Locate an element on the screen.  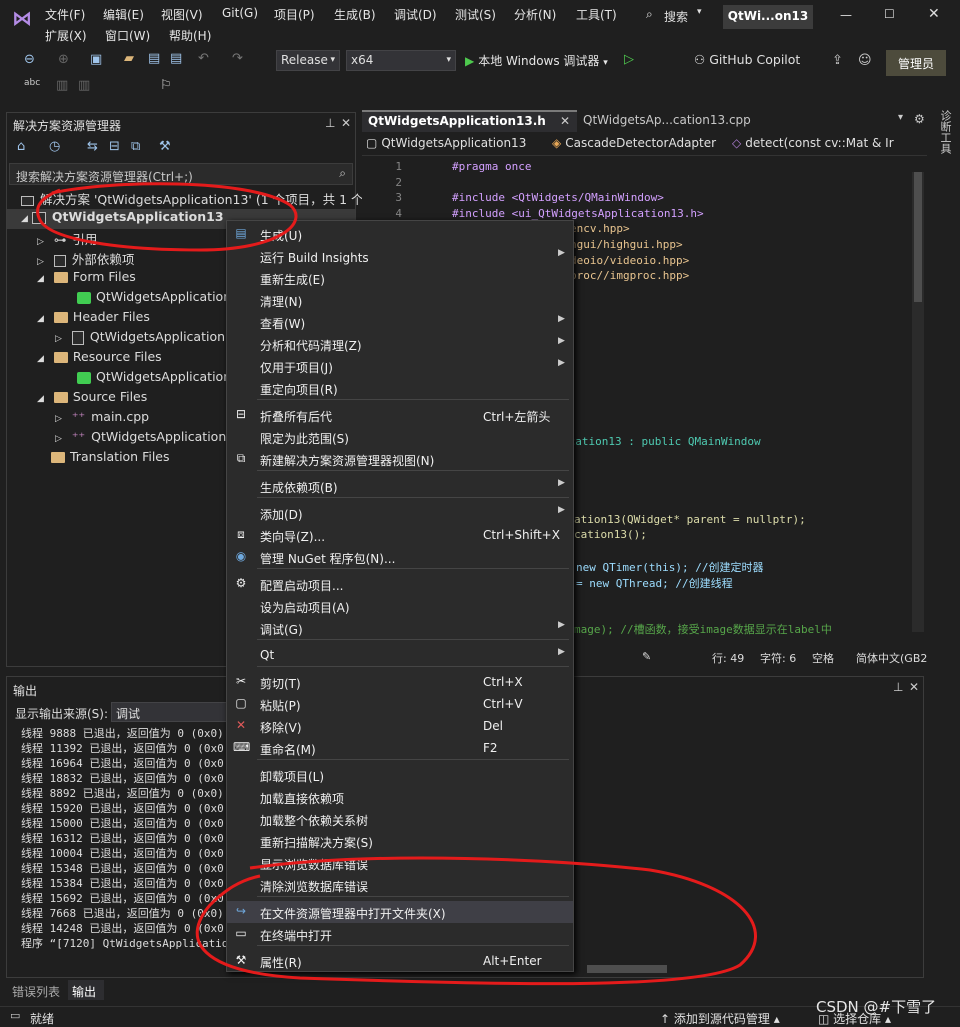
forward-icon: ⊕ is located at coordinates (63, 59).